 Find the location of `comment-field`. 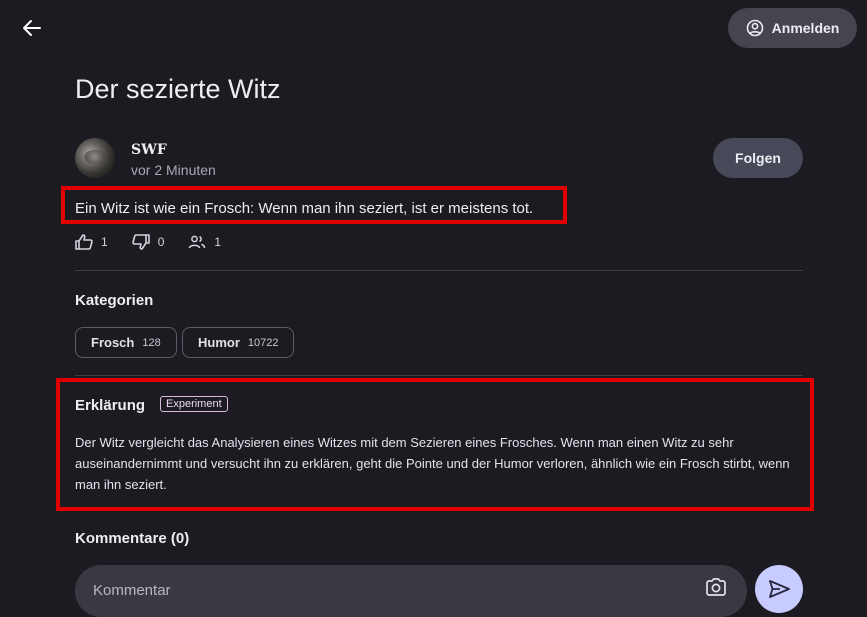

comment-field is located at coordinates (411, 591).